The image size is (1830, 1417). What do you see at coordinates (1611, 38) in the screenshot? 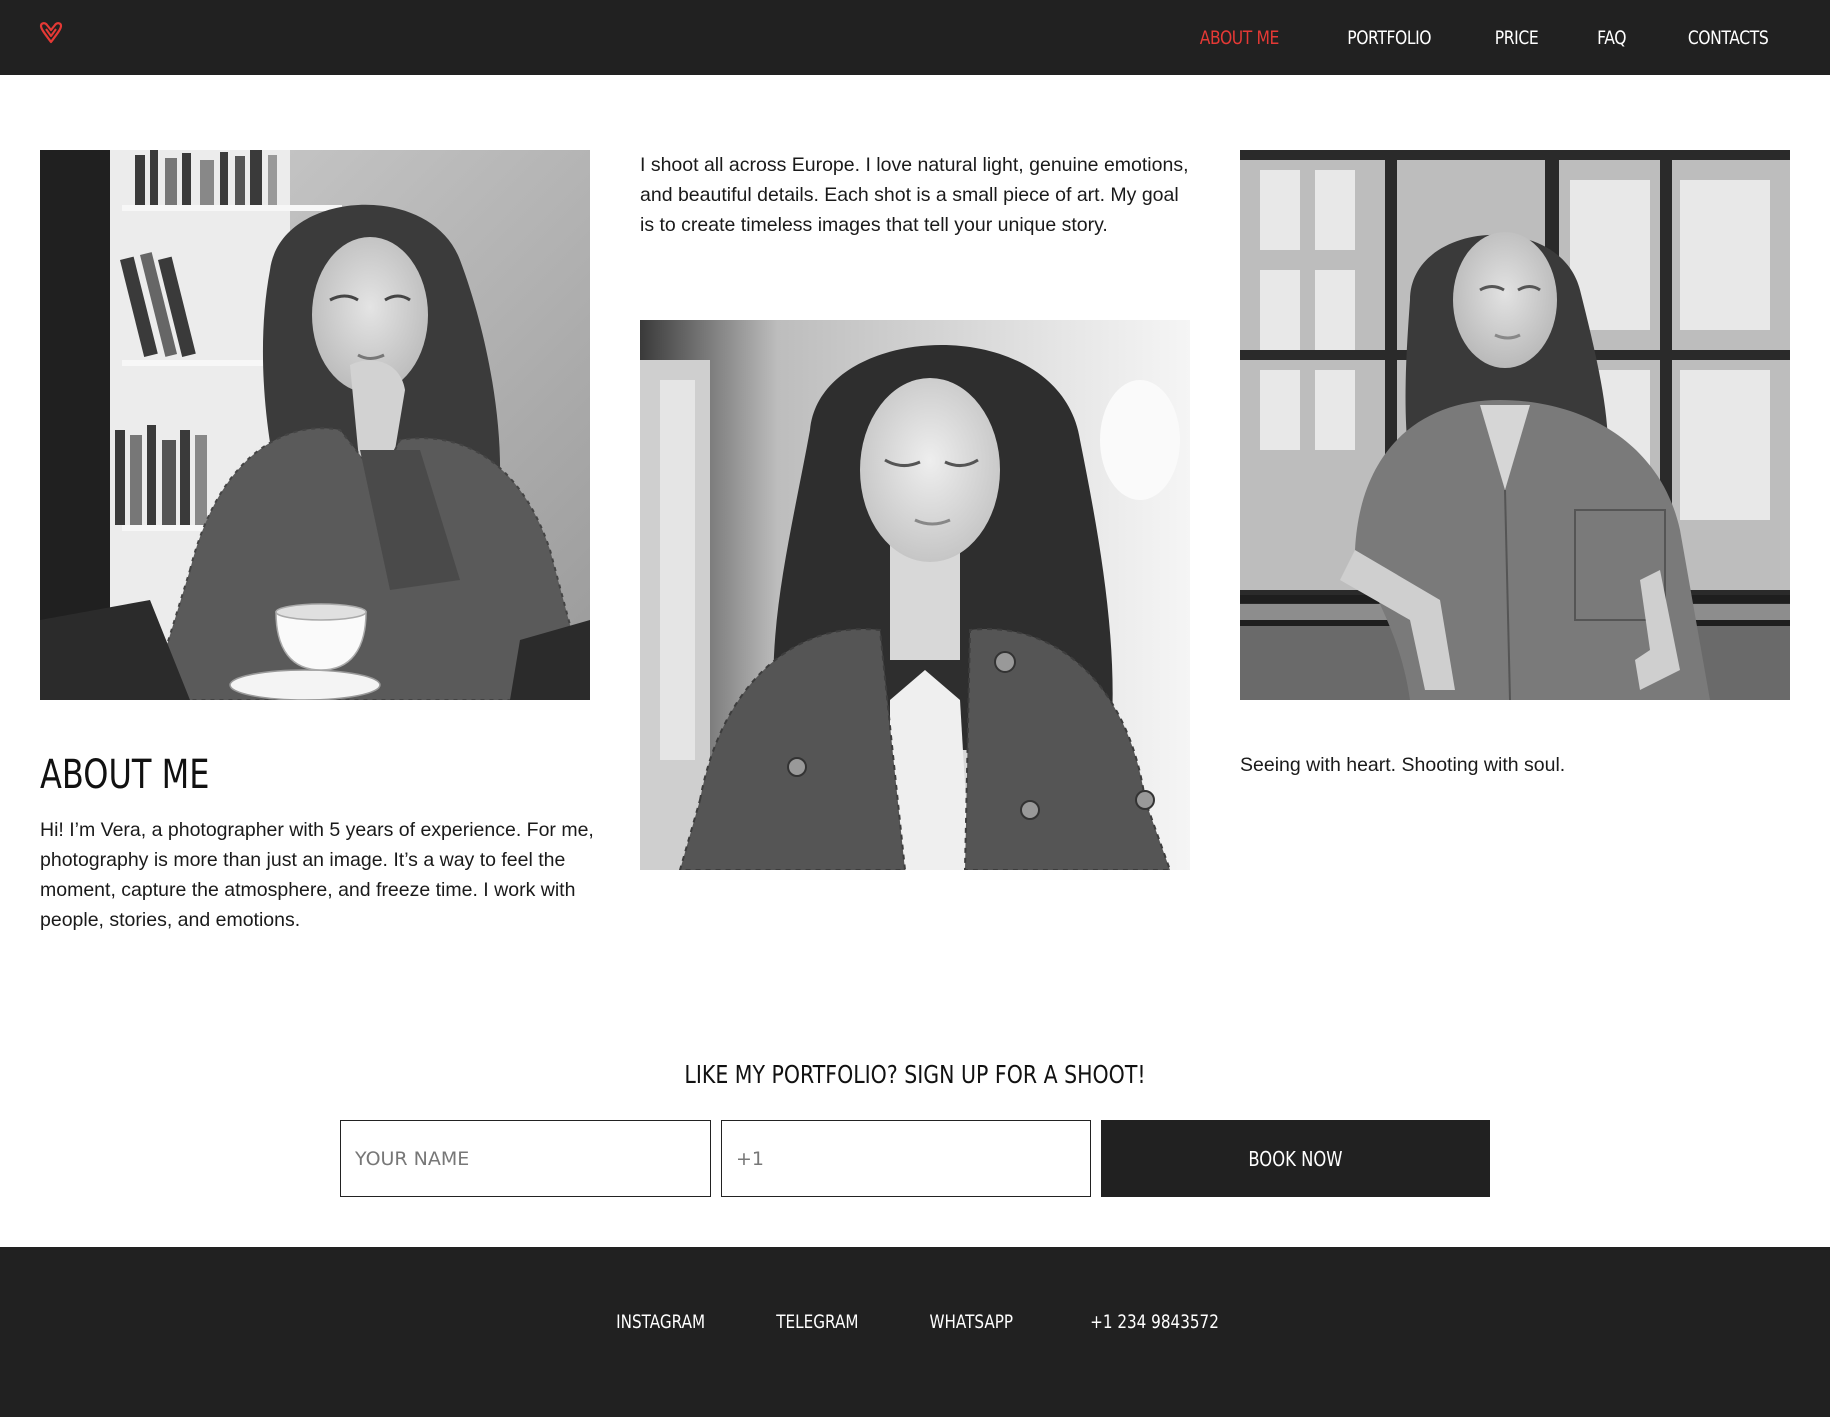
I see `nav-faq: FAQ` at bounding box center [1611, 38].